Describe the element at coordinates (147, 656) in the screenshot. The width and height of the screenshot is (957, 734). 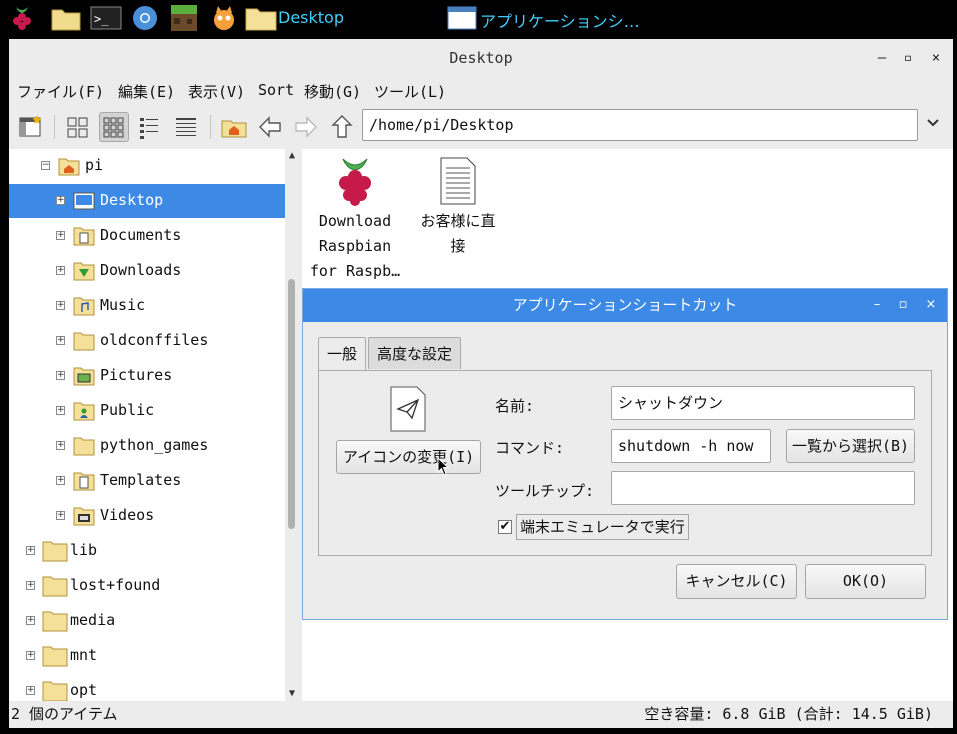
I see `tree-item-mnt: + mnt` at that location.